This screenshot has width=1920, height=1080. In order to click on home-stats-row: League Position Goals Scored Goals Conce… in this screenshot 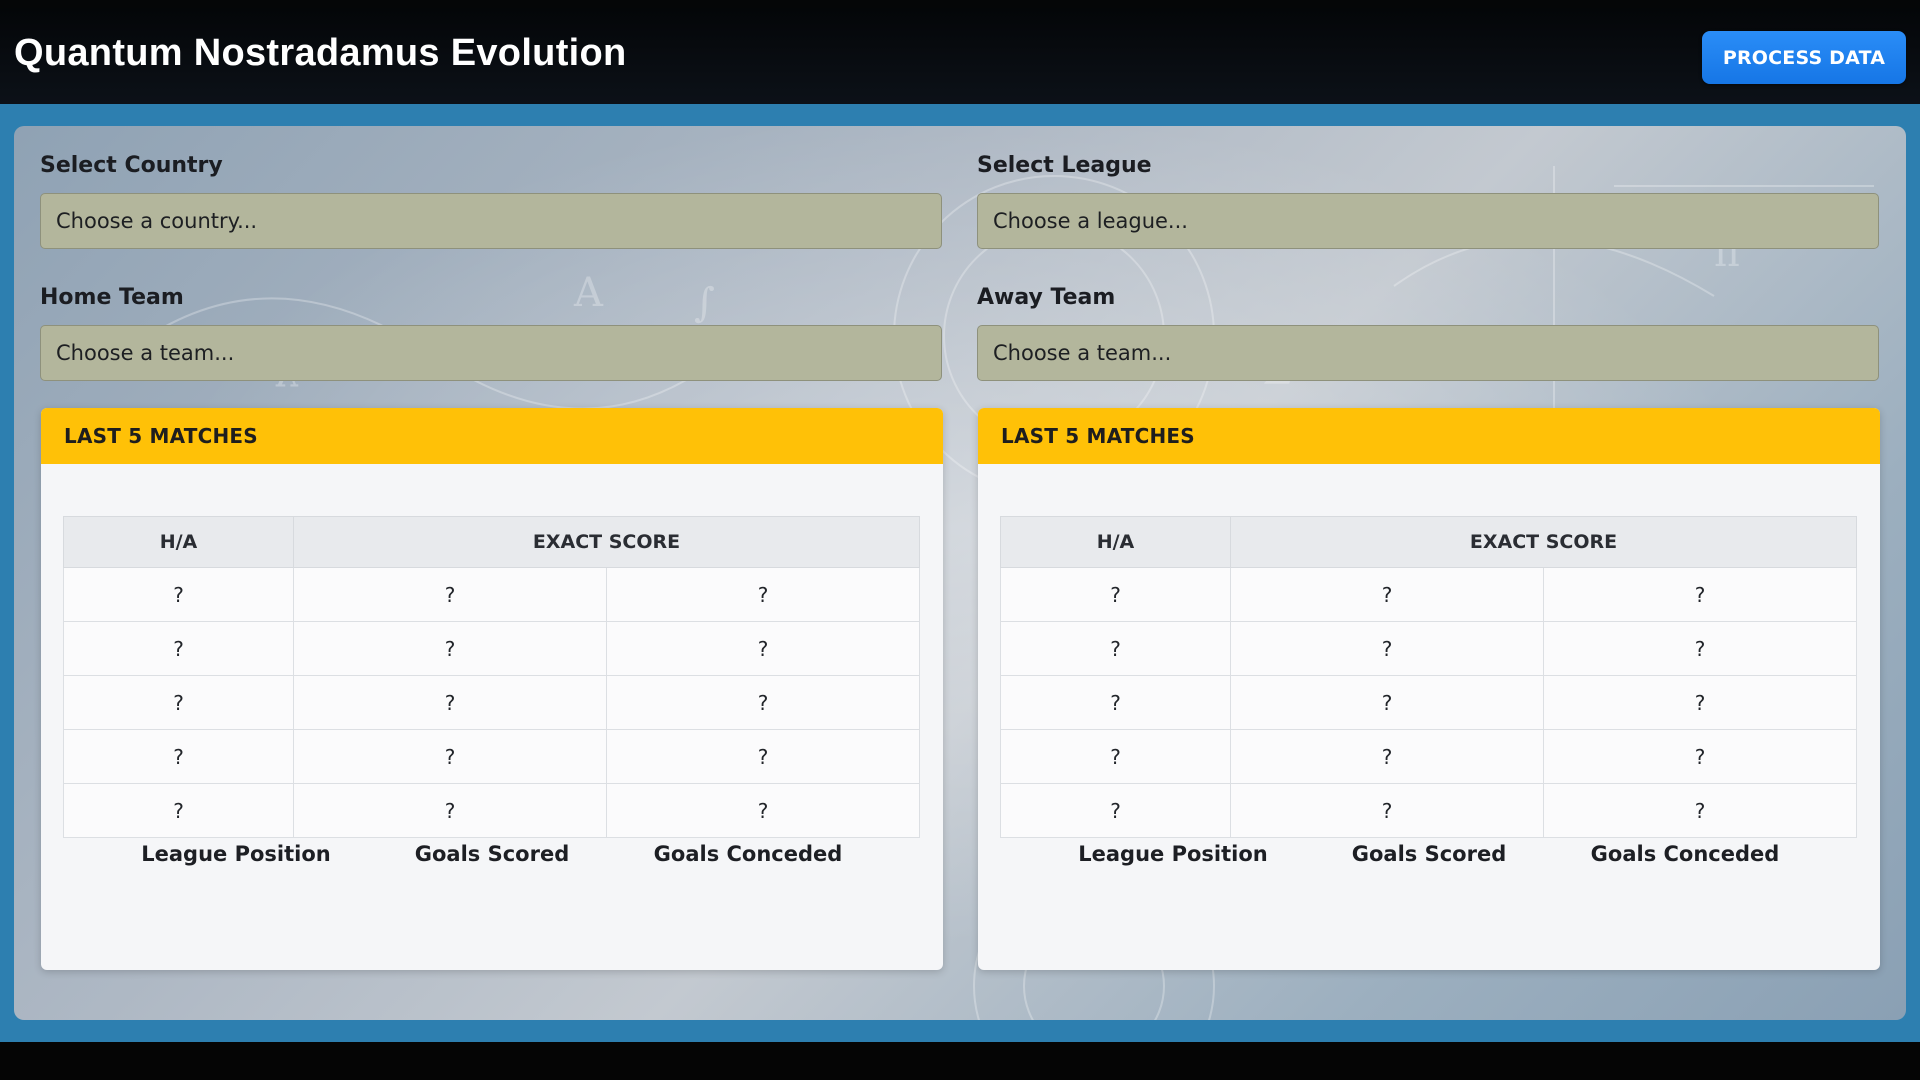, I will do `click(492, 862)`.